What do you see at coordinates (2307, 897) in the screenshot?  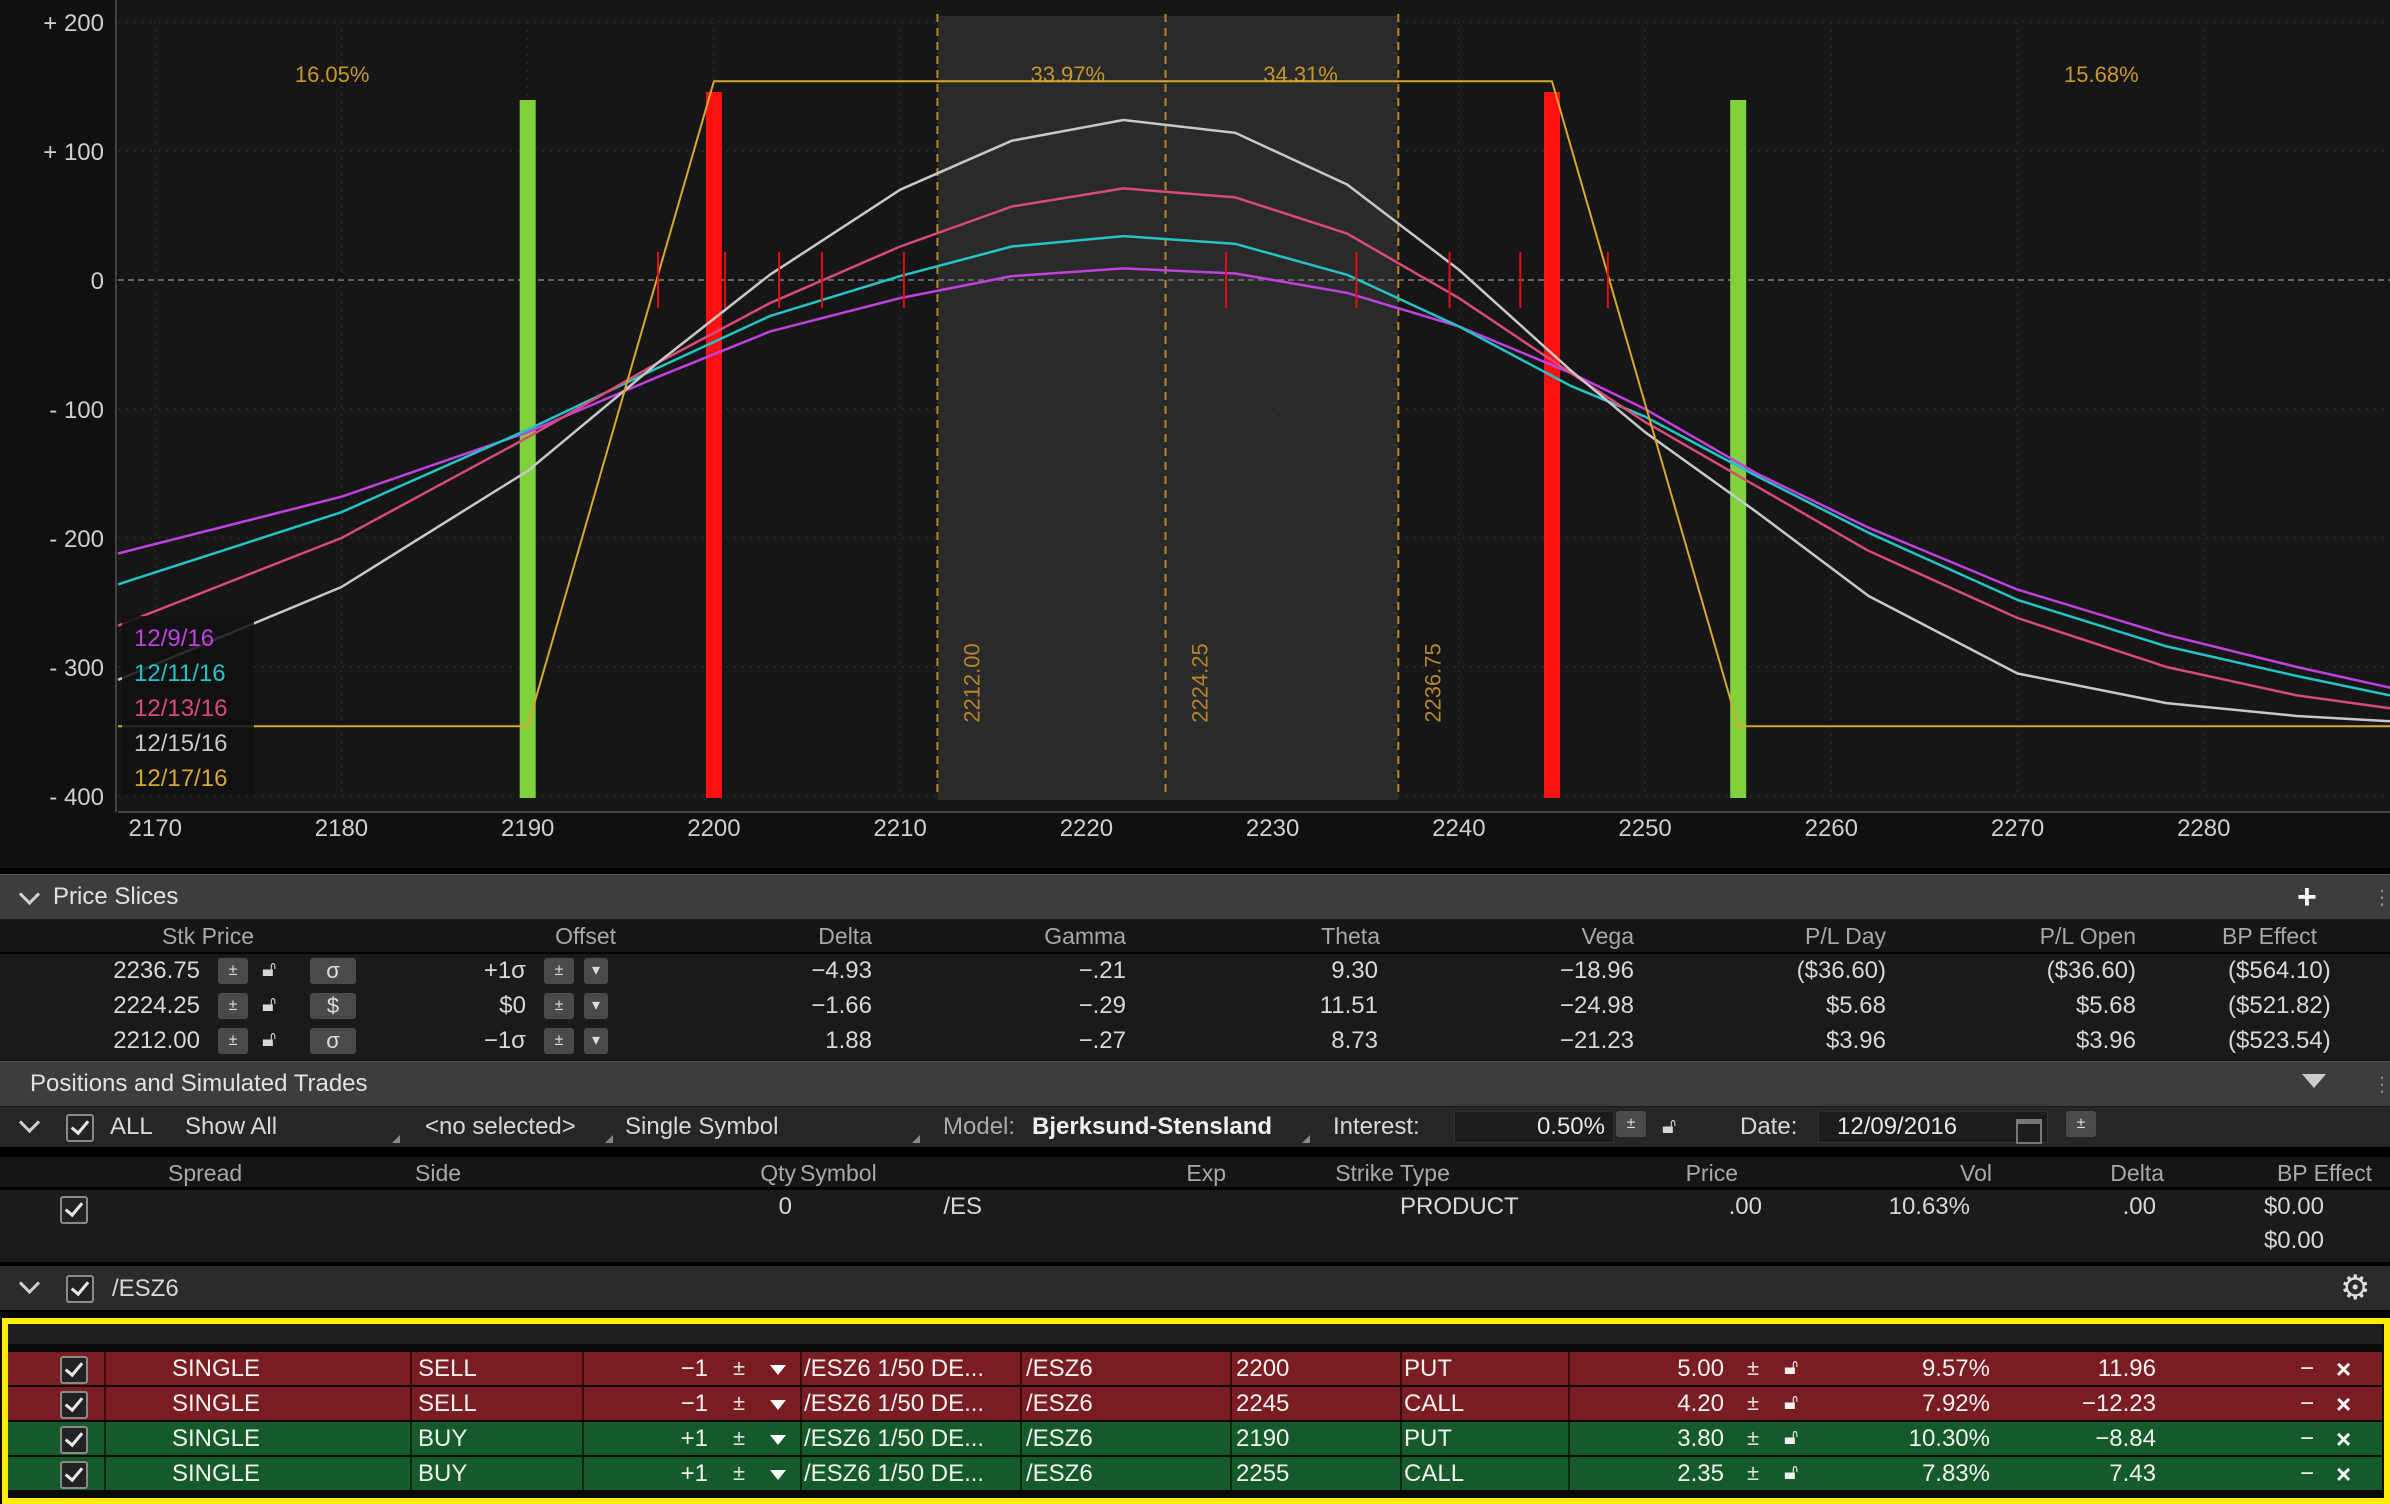 I see `add-slice-button: +` at bounding box center [2307, 897].